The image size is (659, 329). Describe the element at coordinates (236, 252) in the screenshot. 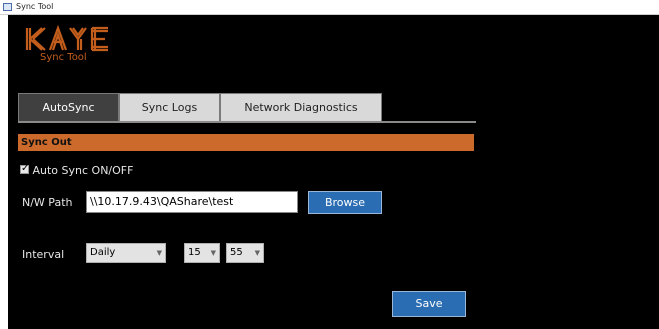

I see `interval-minute-value: 55` at that location.